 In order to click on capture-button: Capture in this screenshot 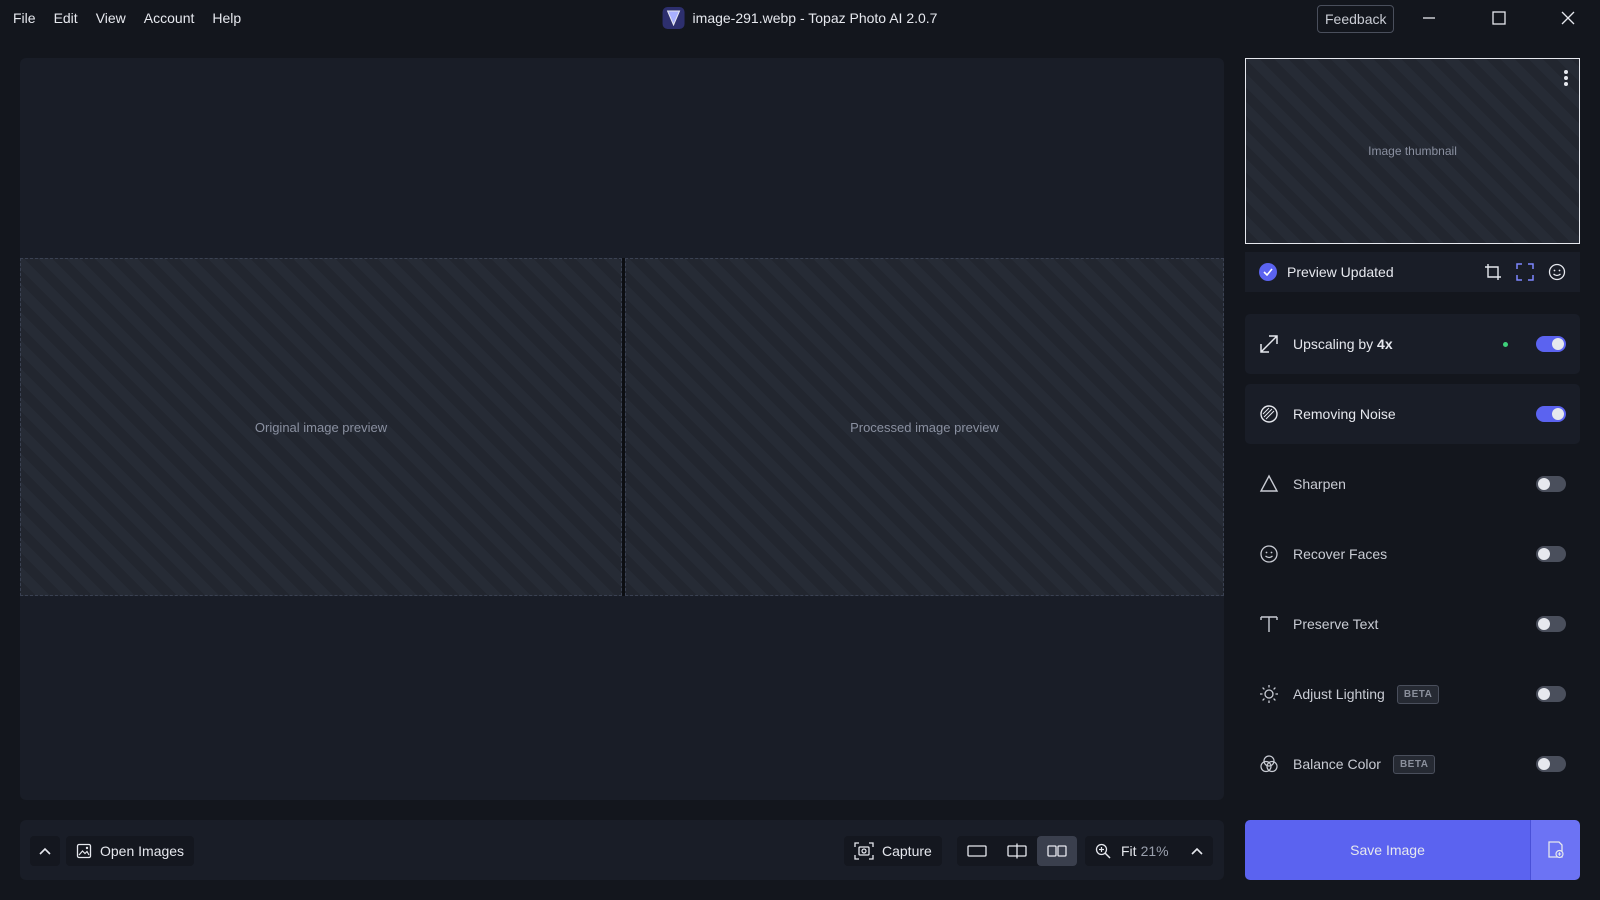, I will do `click(893, 851)`.